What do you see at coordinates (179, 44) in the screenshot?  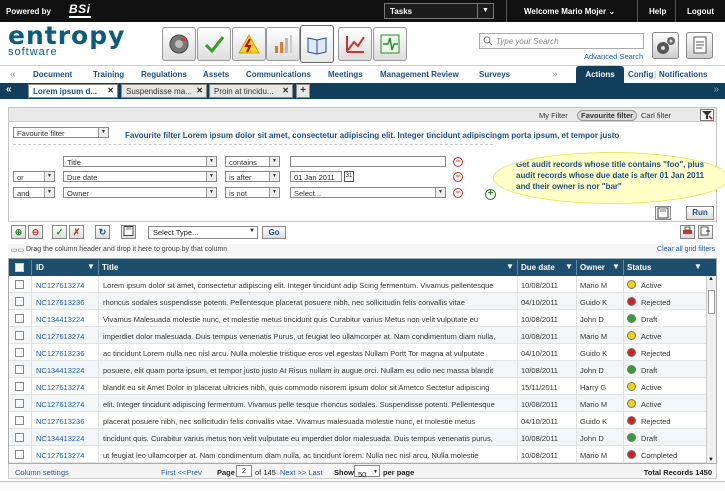 I see `gauge-icon` at bounding box center [179, 44].